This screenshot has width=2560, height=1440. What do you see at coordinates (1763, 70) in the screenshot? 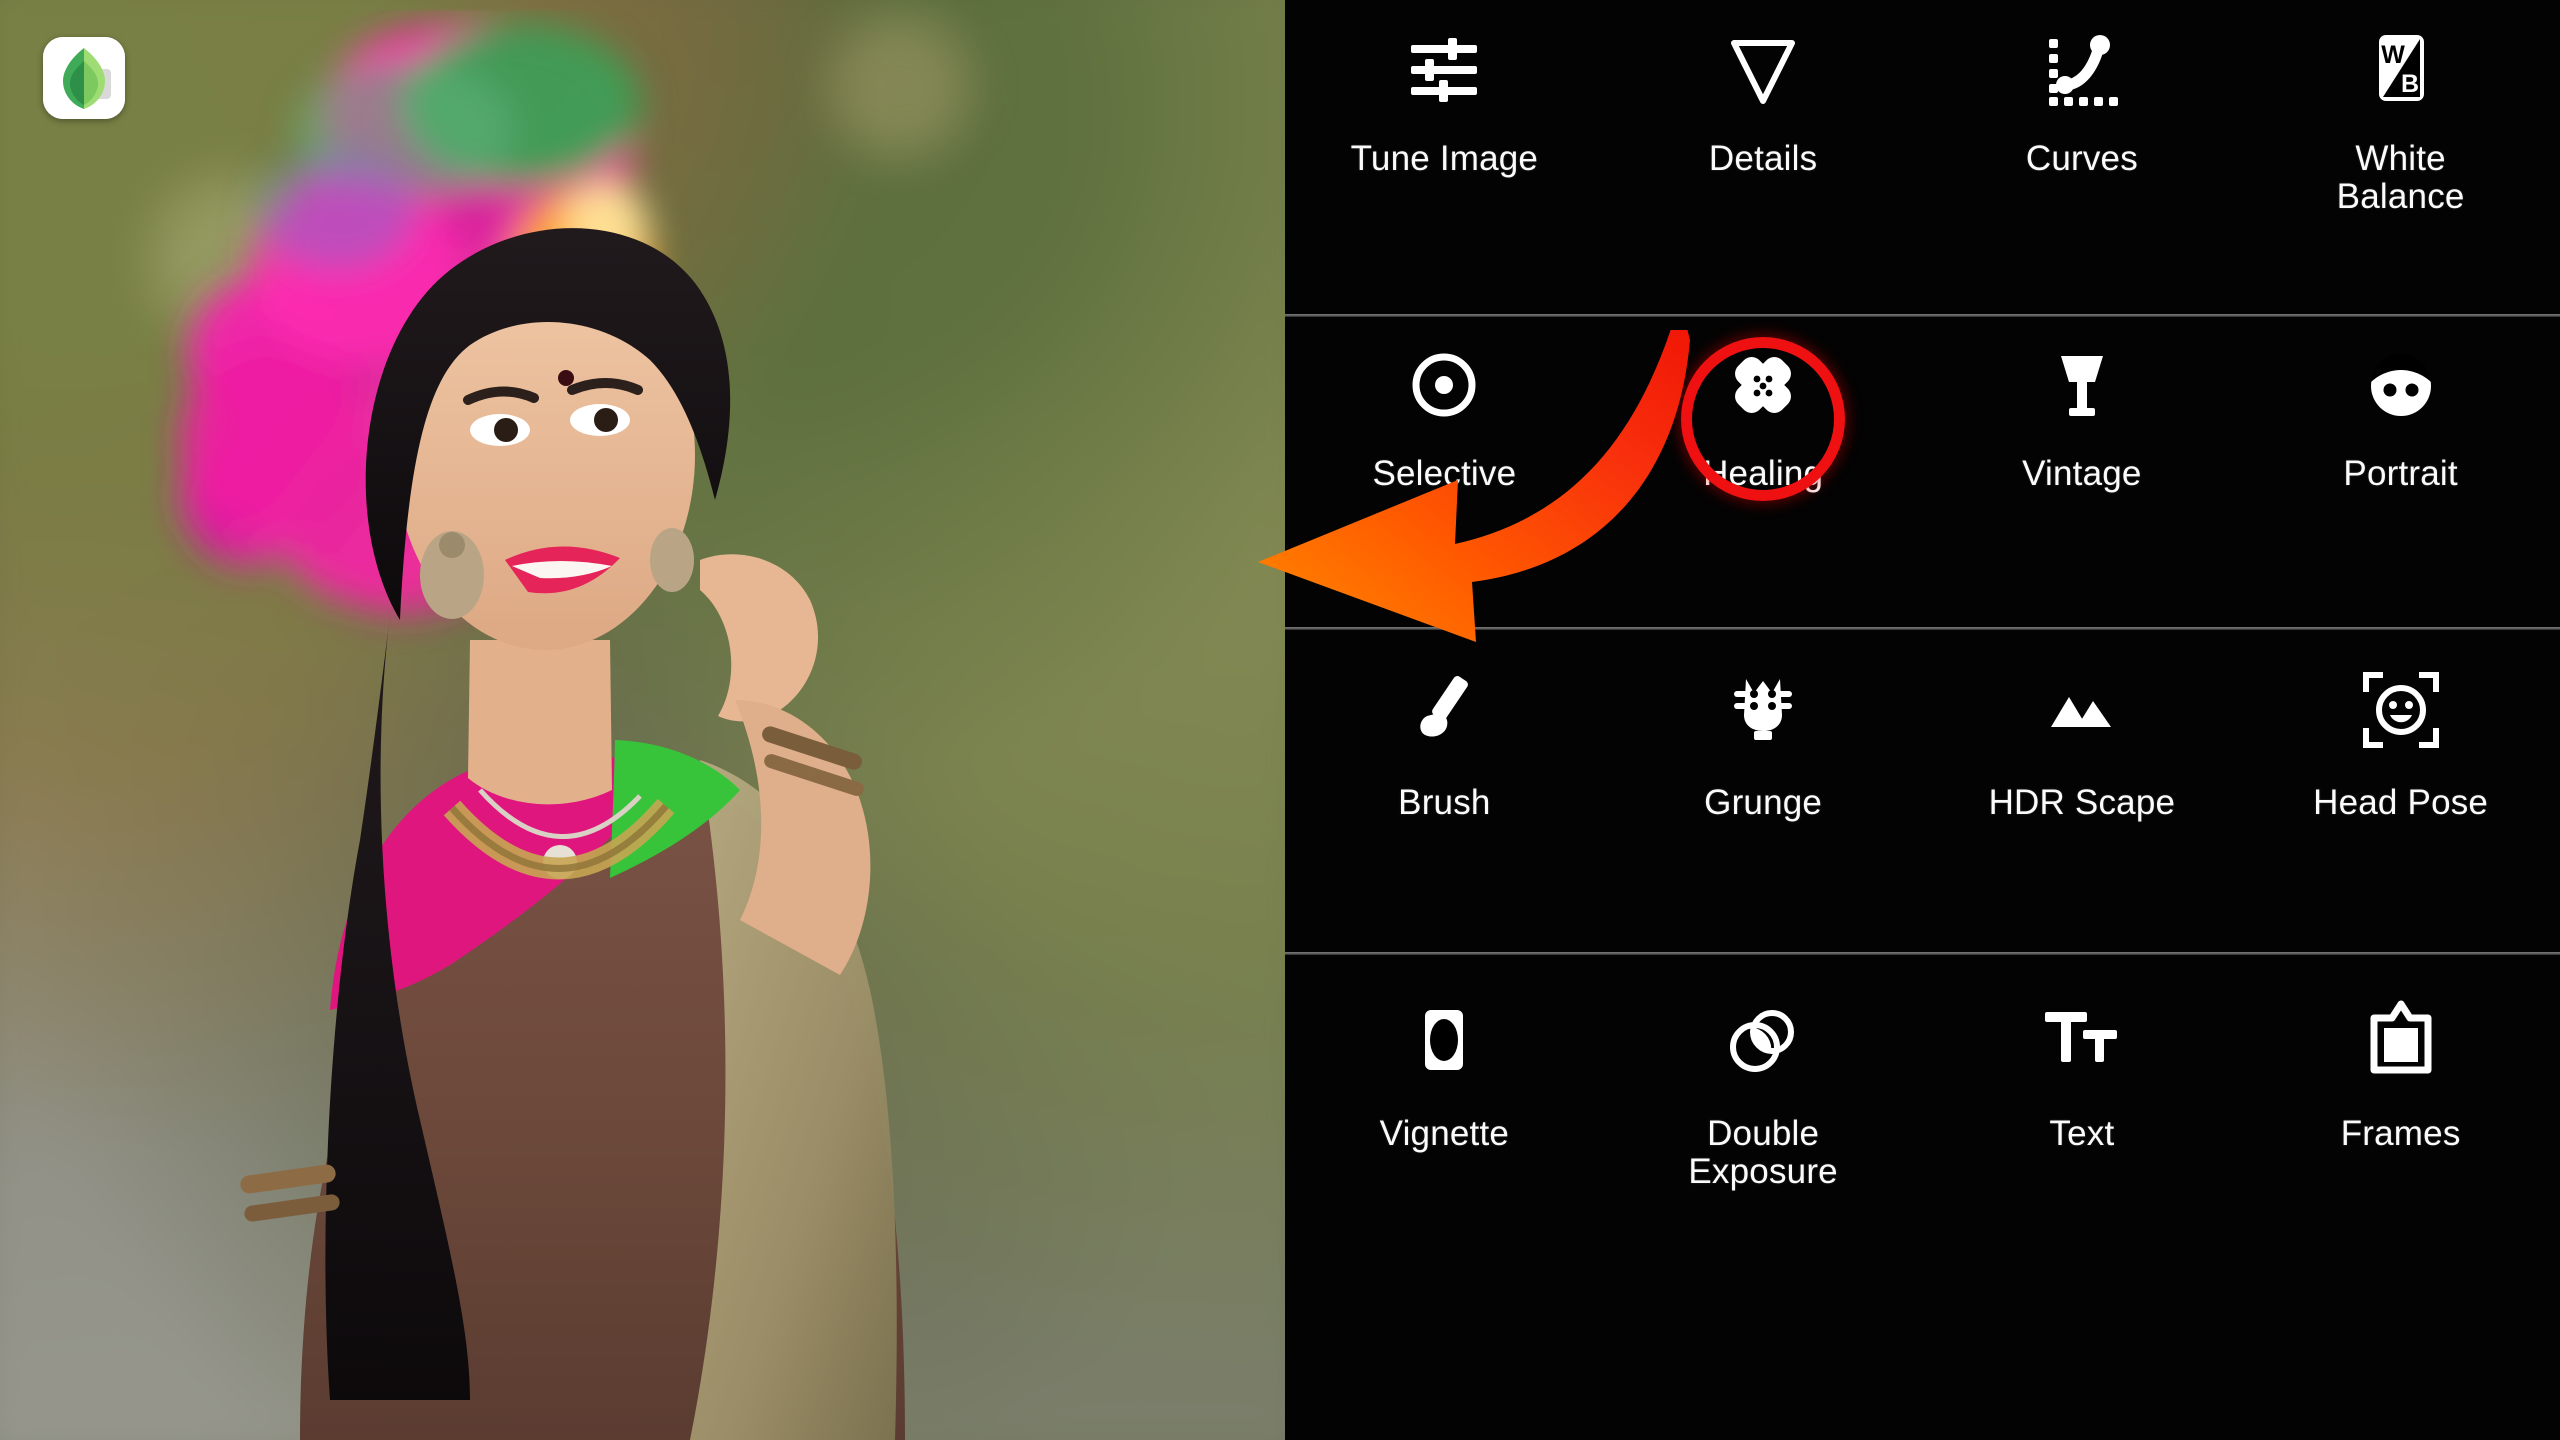
I see `triangle-down-icon` at bounding box center [1763, 70].